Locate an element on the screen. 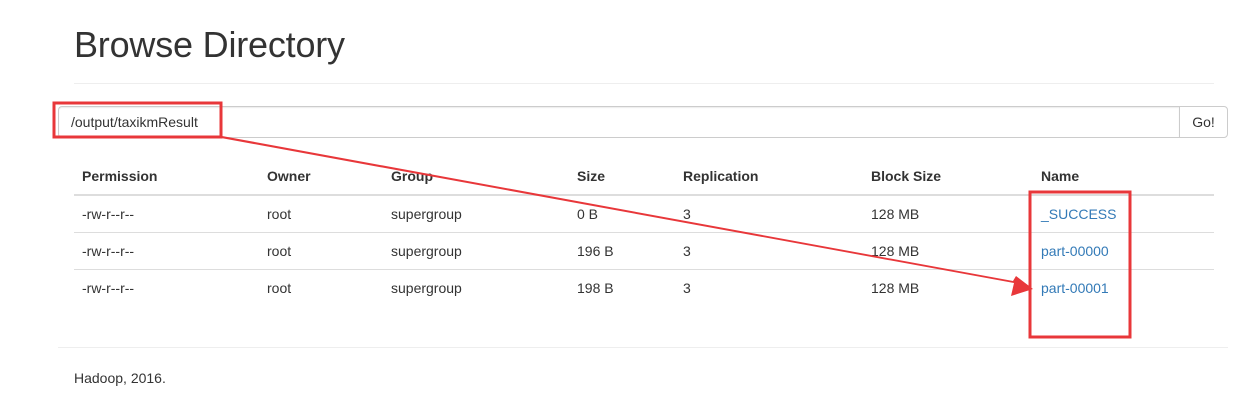 The image size is (1246, 407). footer-text: Hadoop, 2016. is located at coordinates (120, 378).